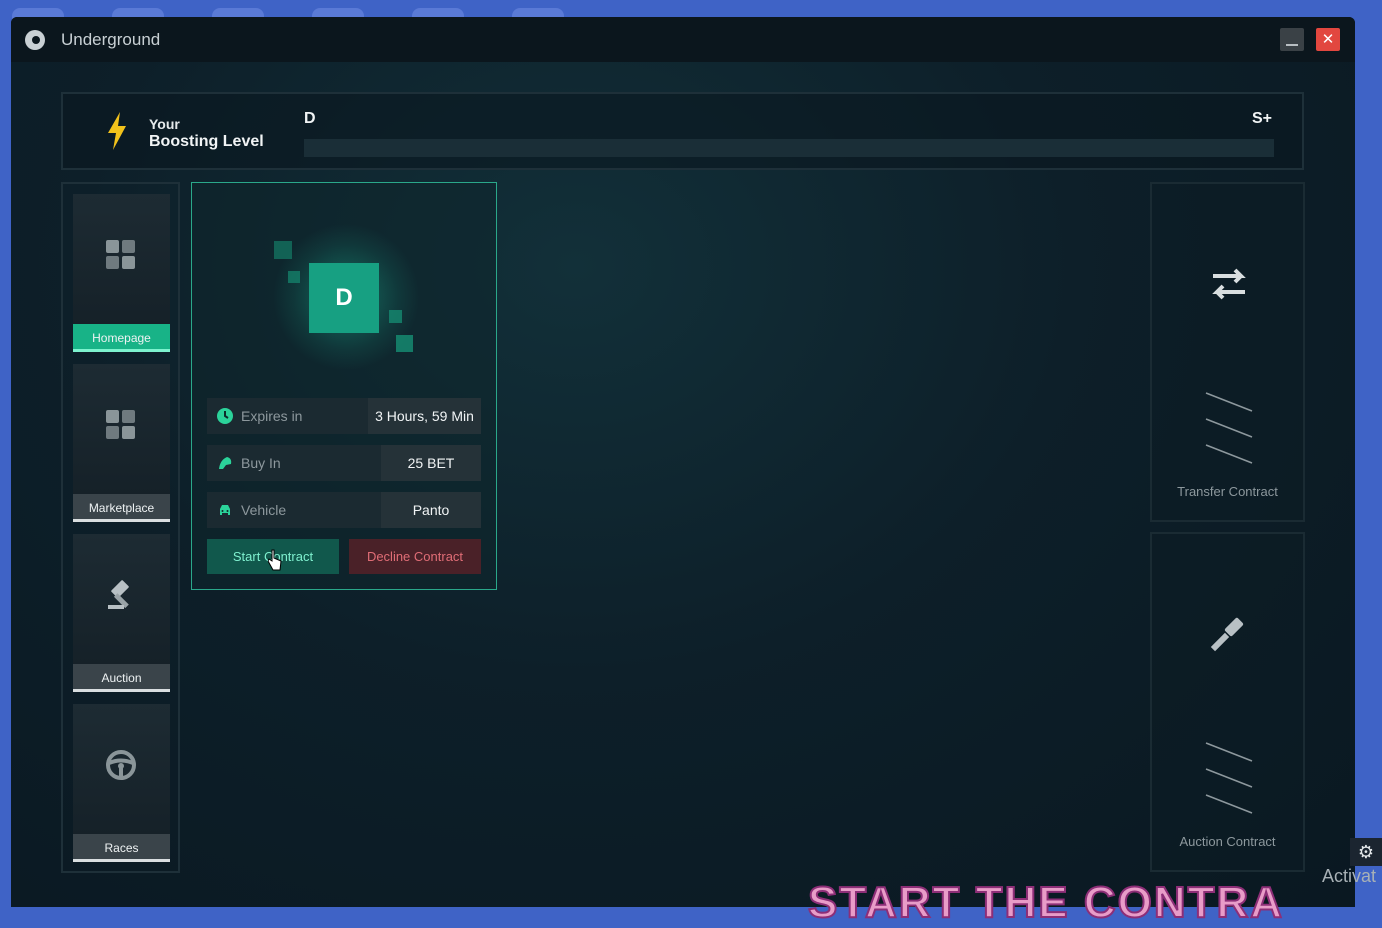  I want to click on close-button: ✕, so click(1328, 39).